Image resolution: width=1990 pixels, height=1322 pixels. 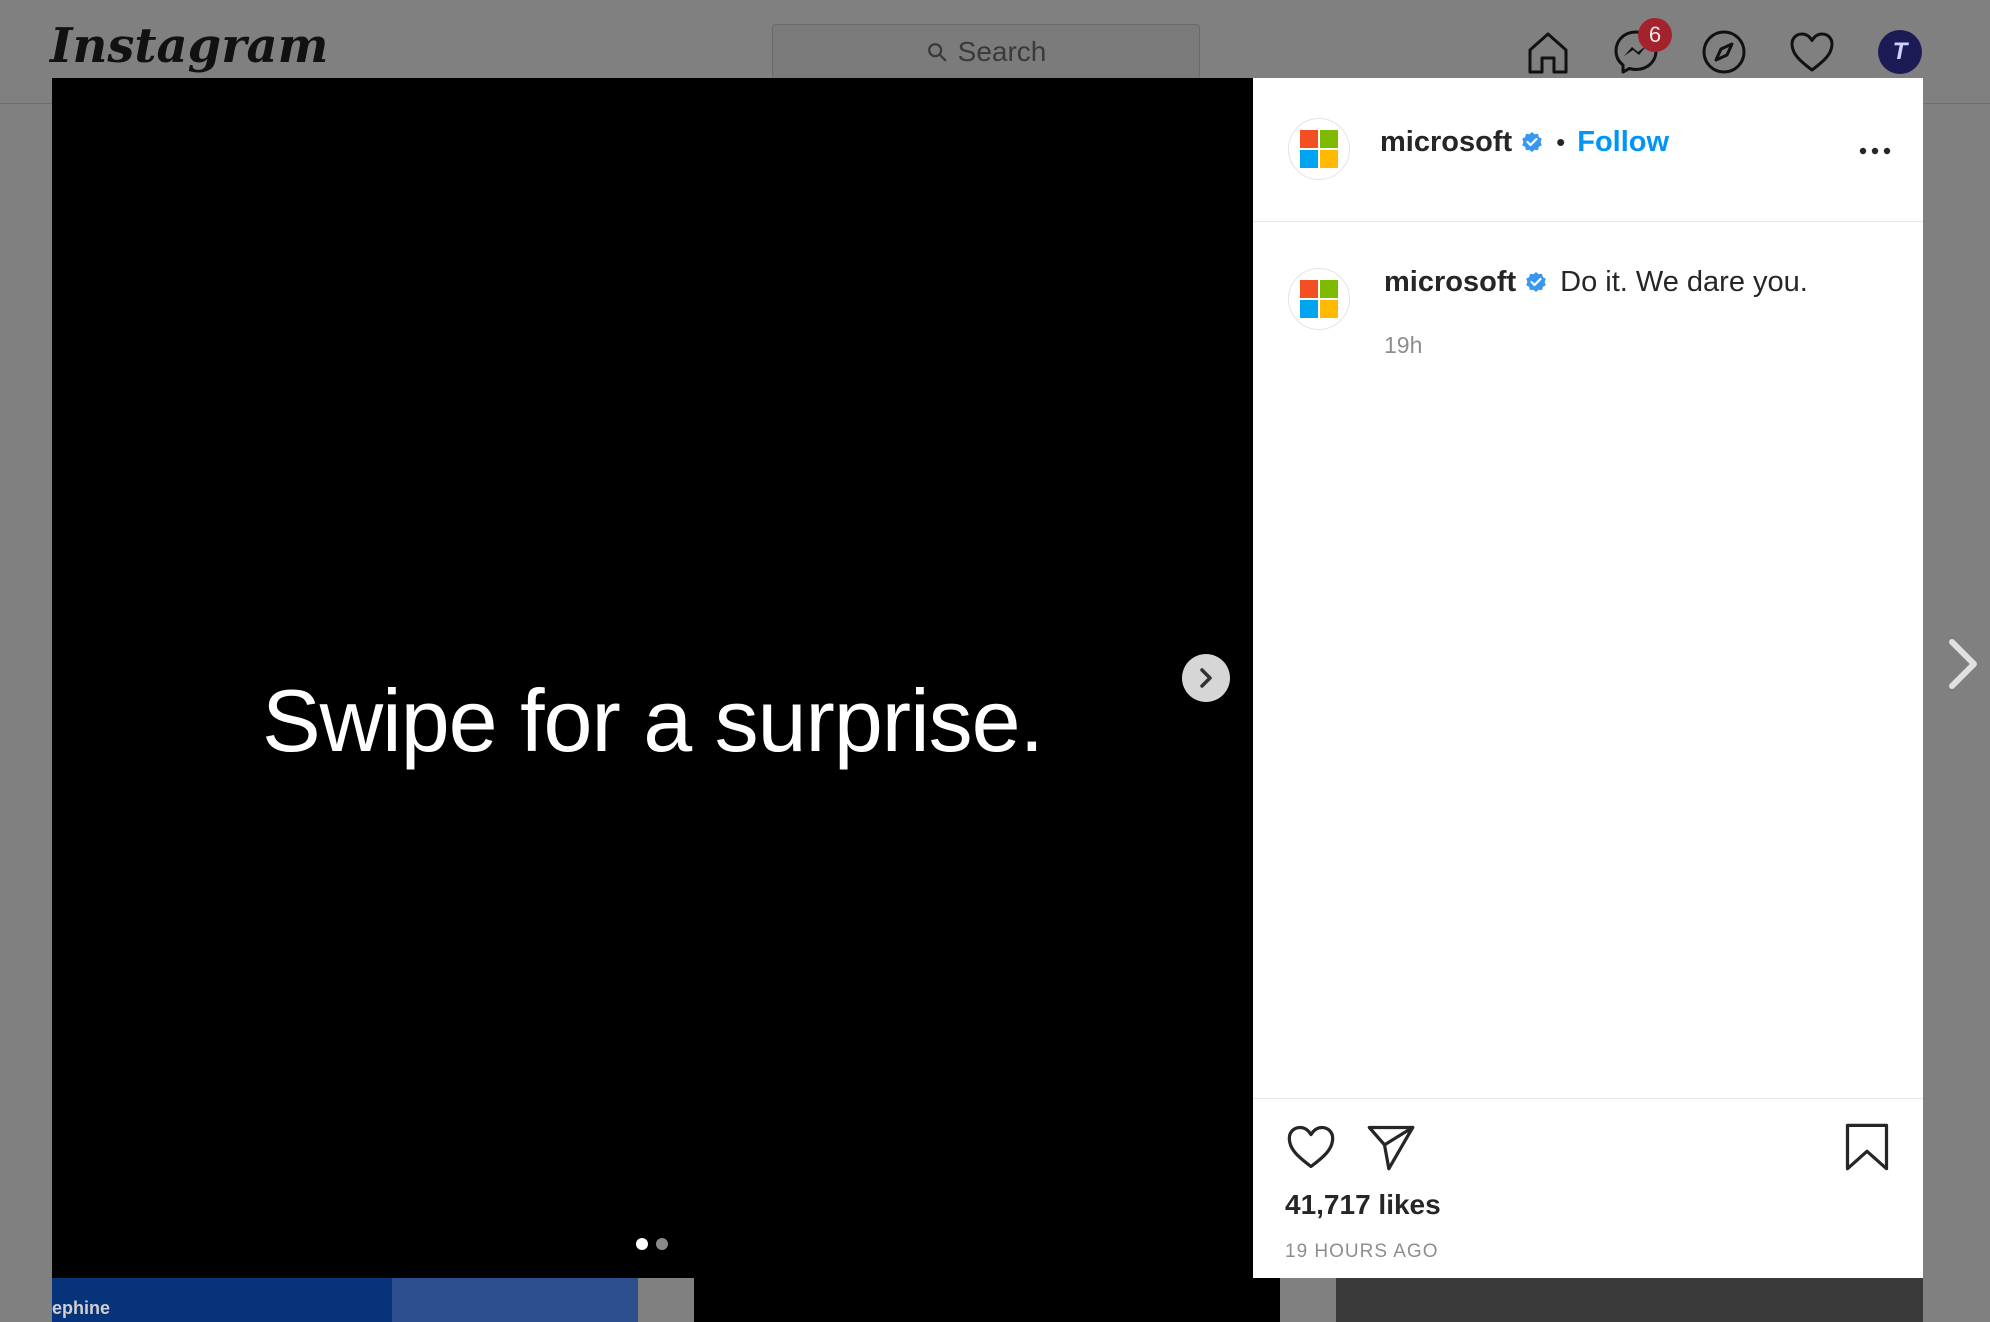 I want to click on search-placeholder: Search, so click(x=1002, y=51).